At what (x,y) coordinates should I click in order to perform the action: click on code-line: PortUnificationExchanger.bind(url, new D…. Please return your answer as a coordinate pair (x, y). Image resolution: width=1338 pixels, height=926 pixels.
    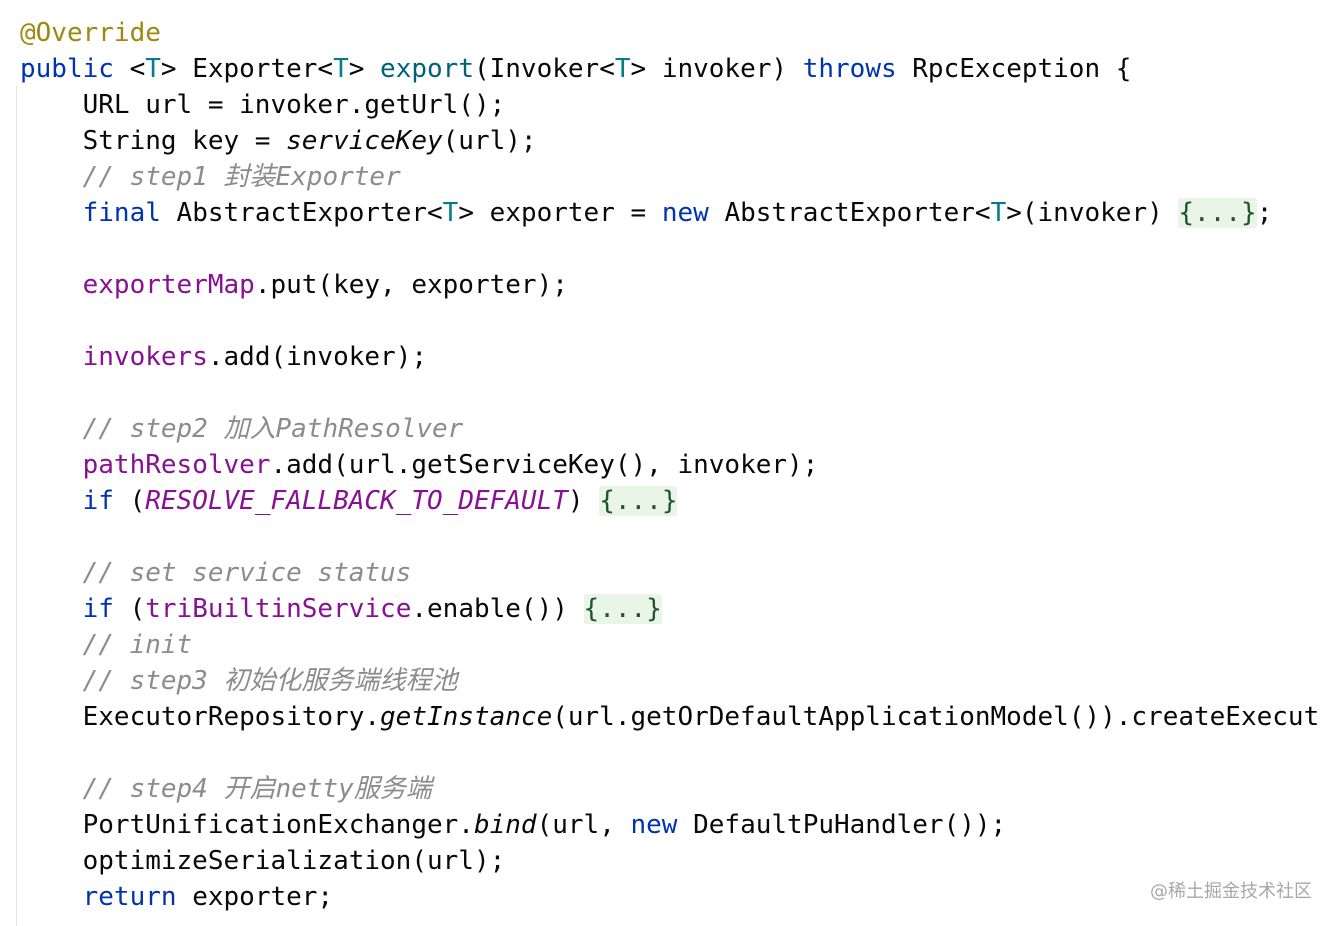
    Looking at the image, I should click on (513, 825).